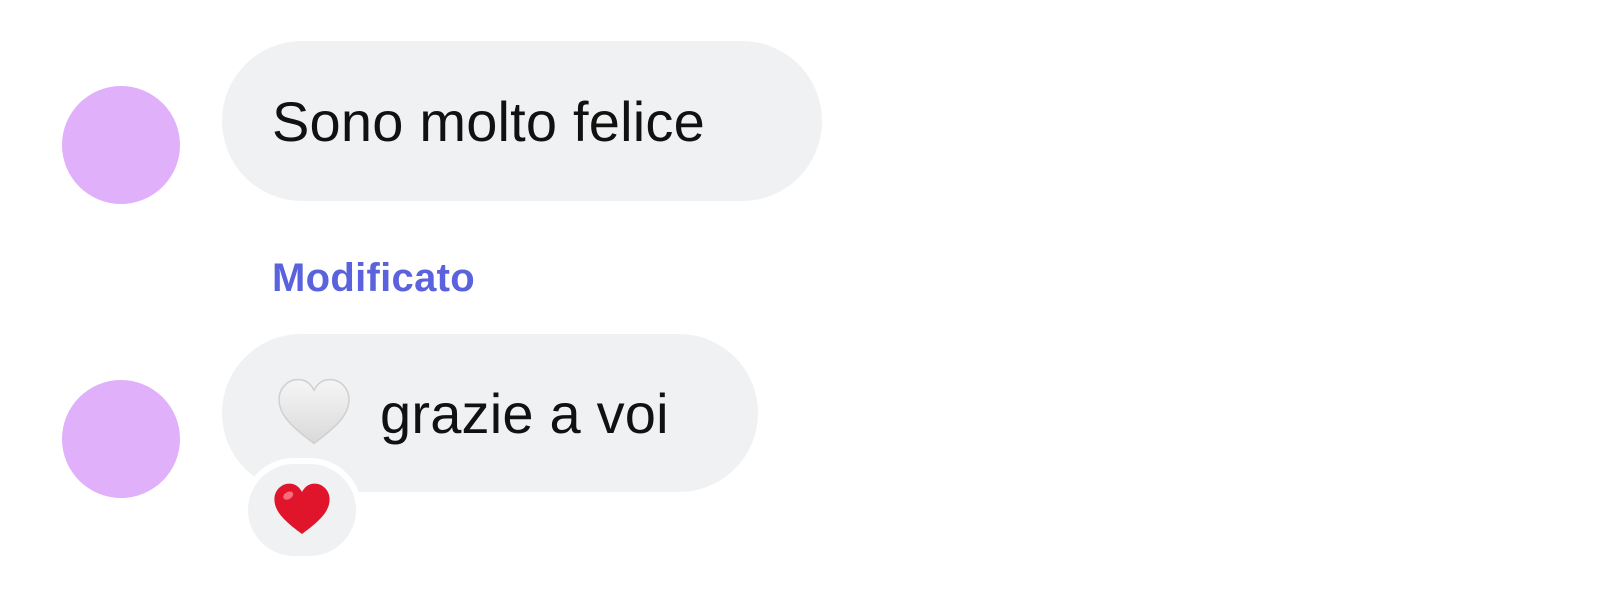  What do you see at coordinates (488, 121) in the screenshot?
I see `message-text: Sono molto felice` at bounding box center [488, 121].